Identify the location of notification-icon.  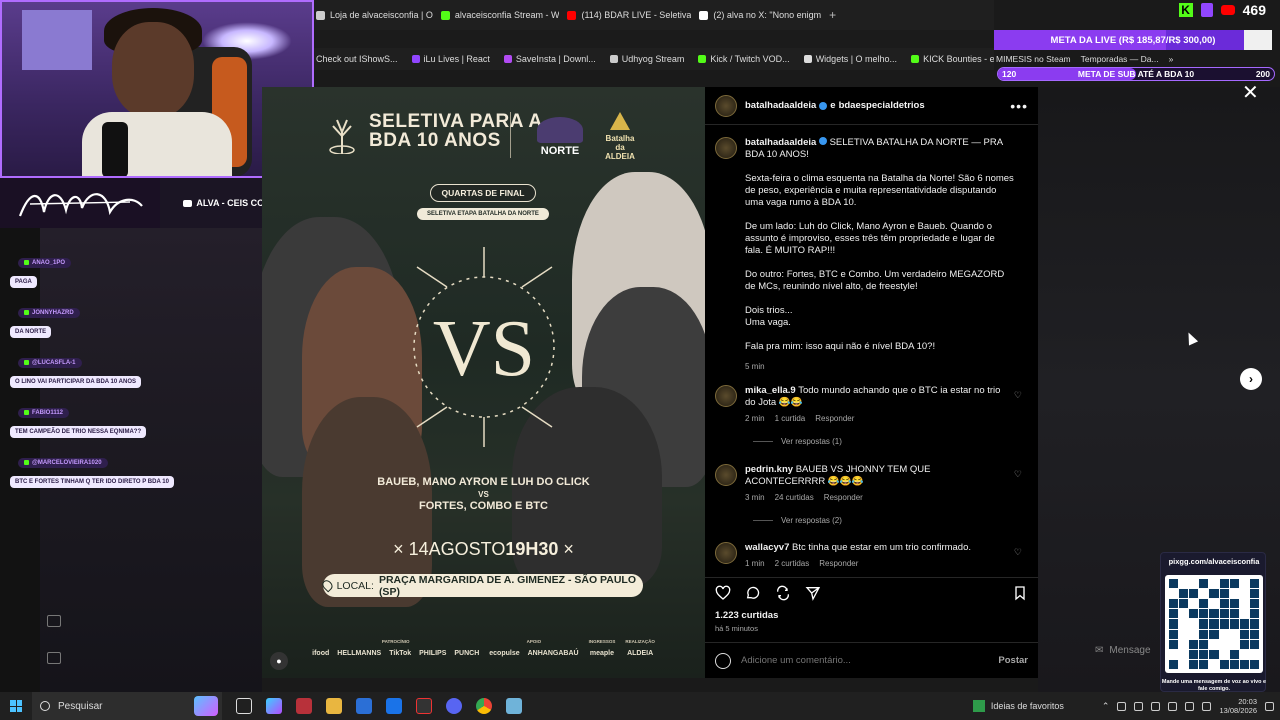
(1269, 706).